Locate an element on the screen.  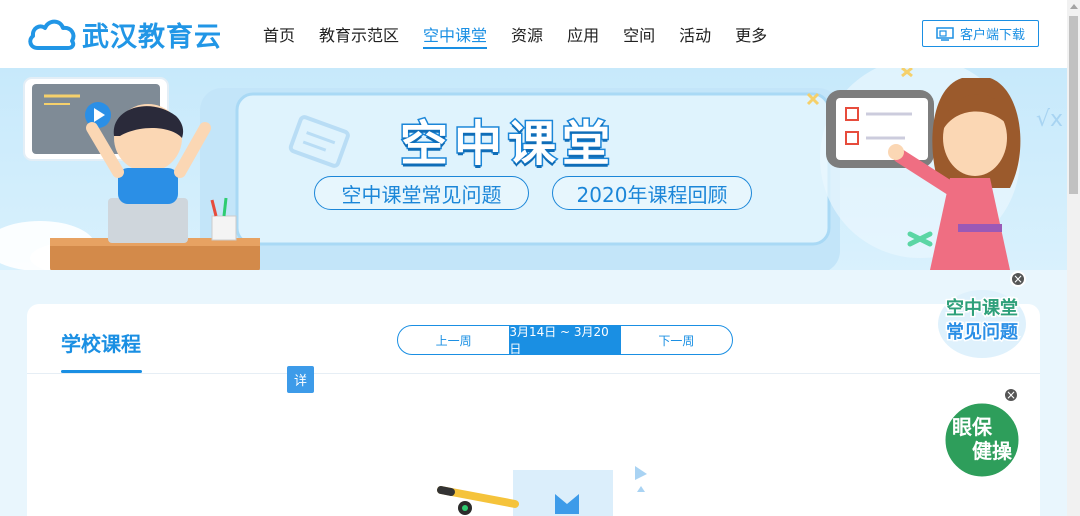
site-logo: 武汉教育云 is located at coordinates (124, 34).